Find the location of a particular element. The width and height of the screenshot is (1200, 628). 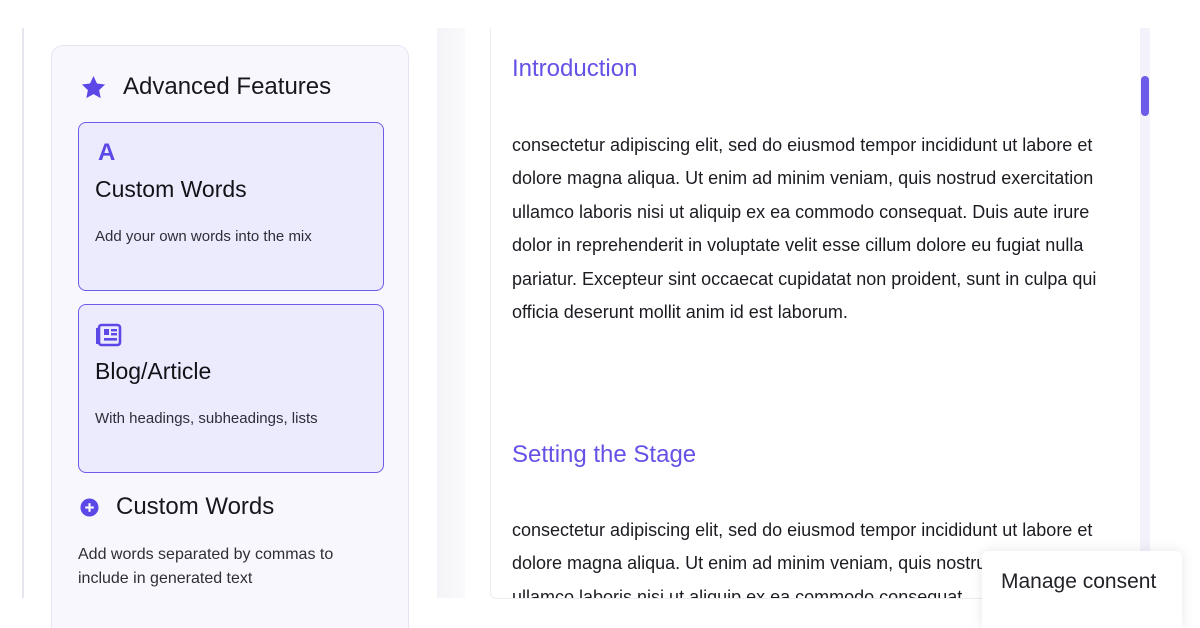

card-description: With headings, subheadings, lists is located at coordinates (206, 418).